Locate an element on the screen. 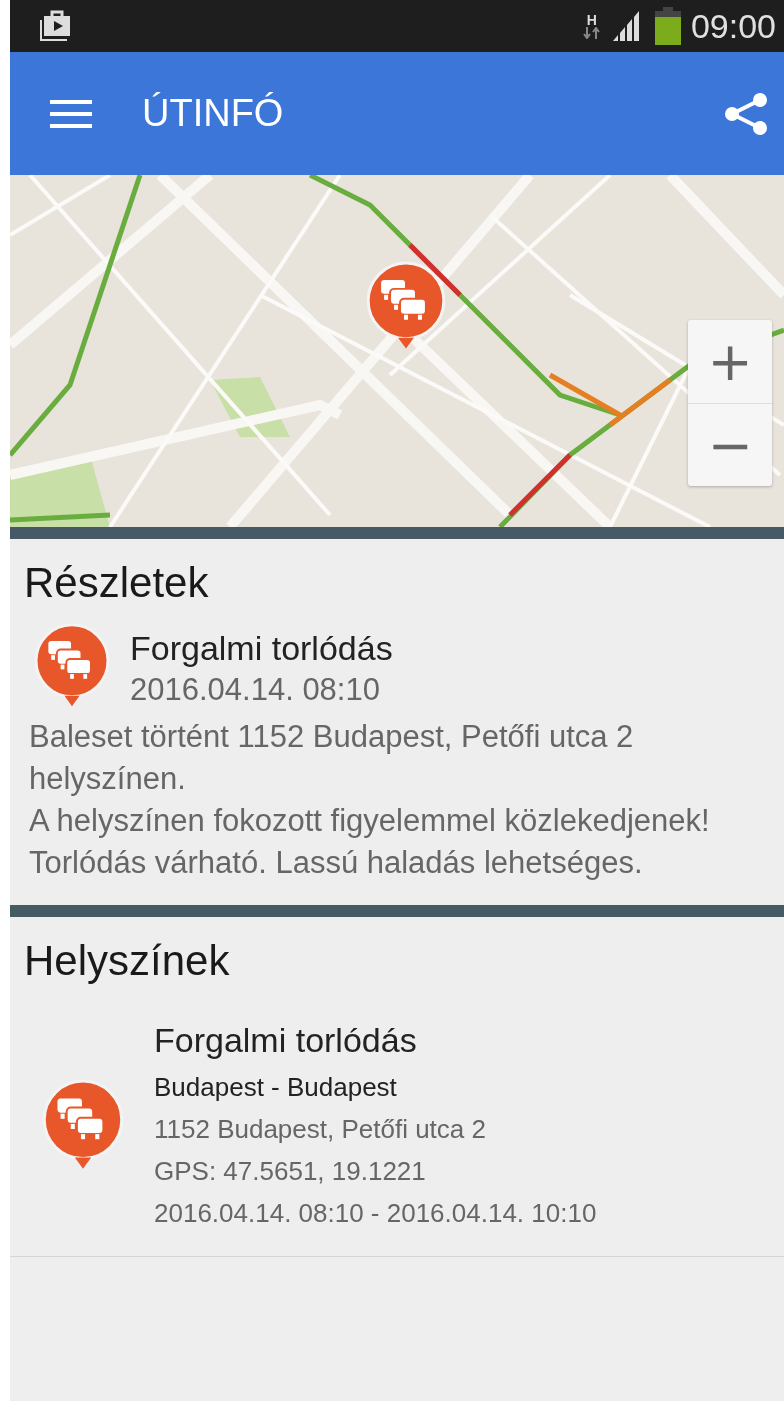 The width and height of the screenshot is (784, 1401). description-text: Torlódás várható. Lassú haladás lehetséges. is located at coordinates (336, 862).